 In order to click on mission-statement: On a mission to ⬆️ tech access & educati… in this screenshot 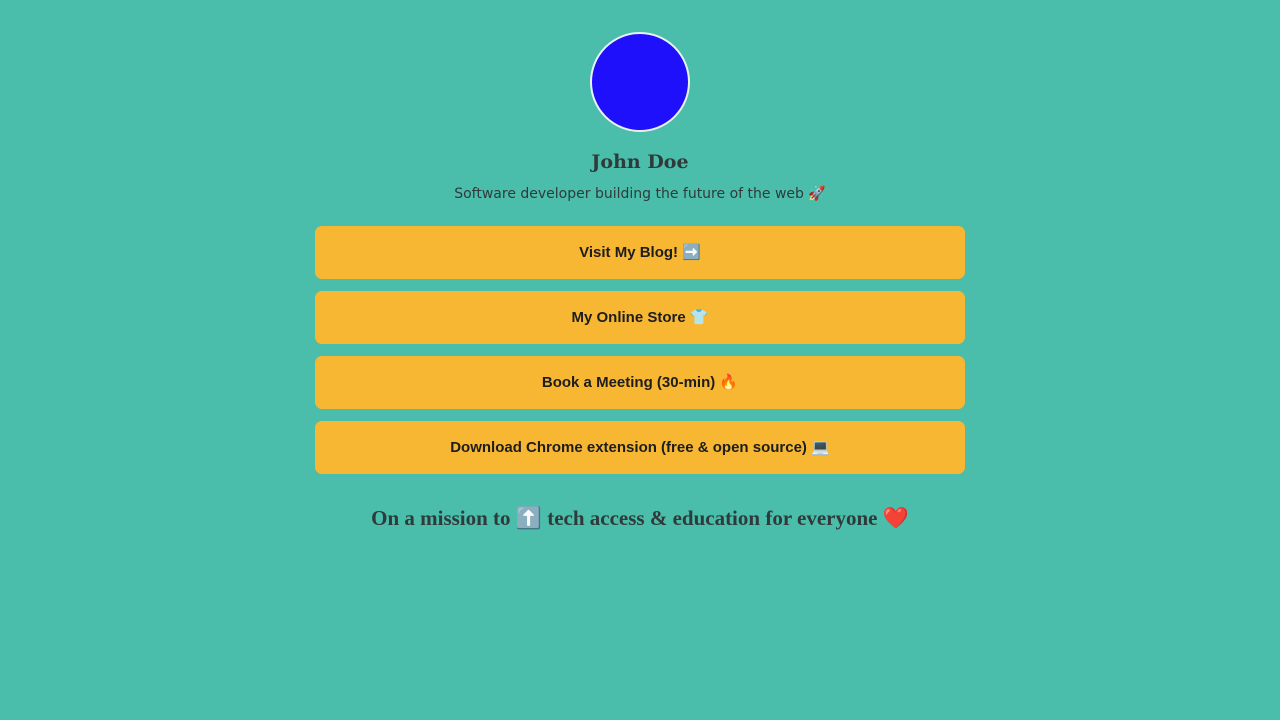, I will do `click(640, 518)`.